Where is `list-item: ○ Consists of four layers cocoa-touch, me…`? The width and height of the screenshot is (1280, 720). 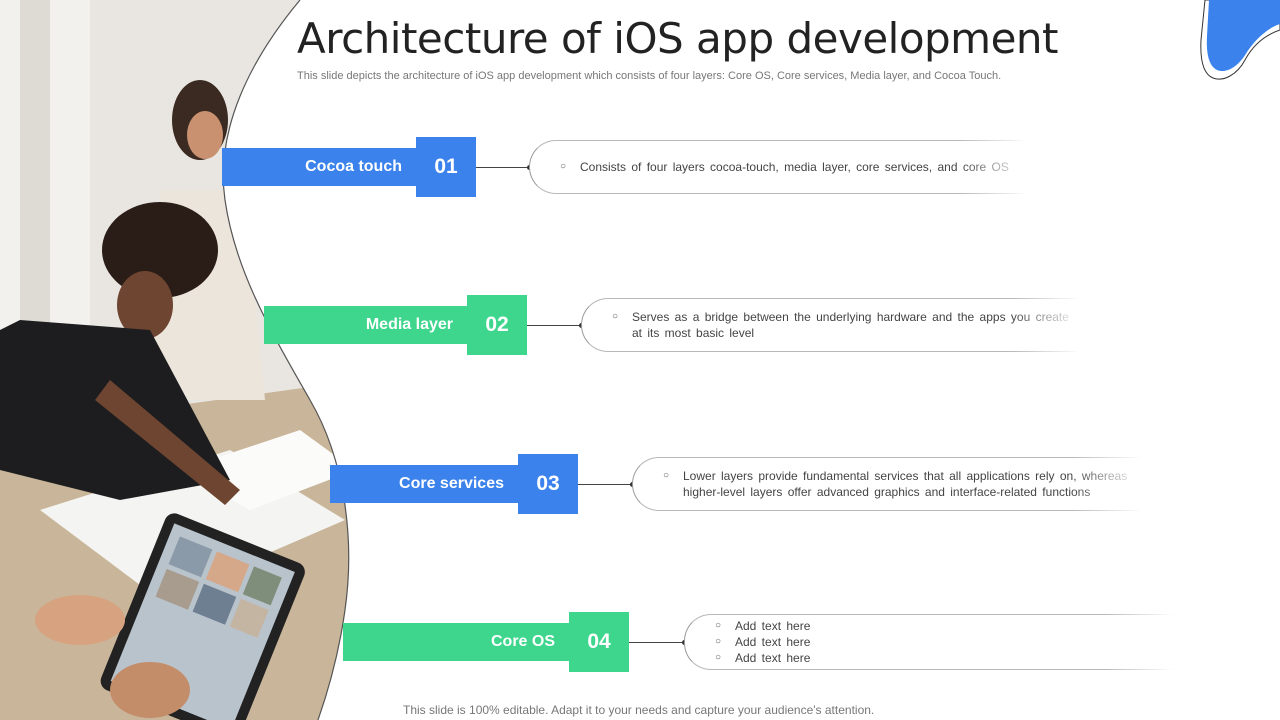 list-item: ○ Consists of four layers cocoa-touch, me… is located at coordinates (794, 167).